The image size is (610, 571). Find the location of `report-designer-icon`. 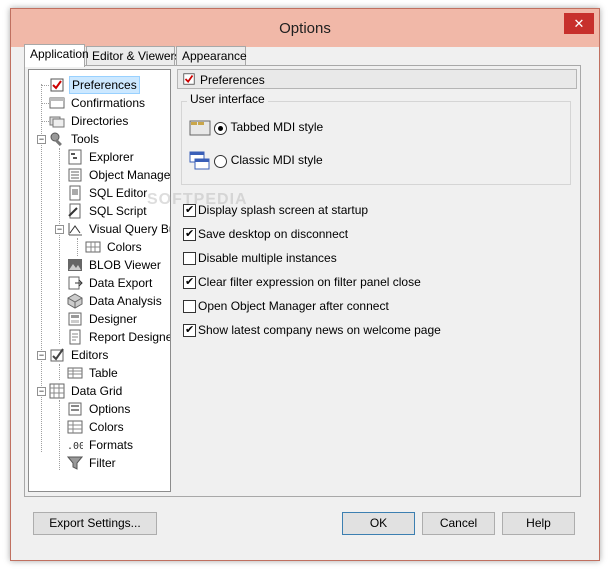

report-designer-icon is located at coordinates (75, 337).